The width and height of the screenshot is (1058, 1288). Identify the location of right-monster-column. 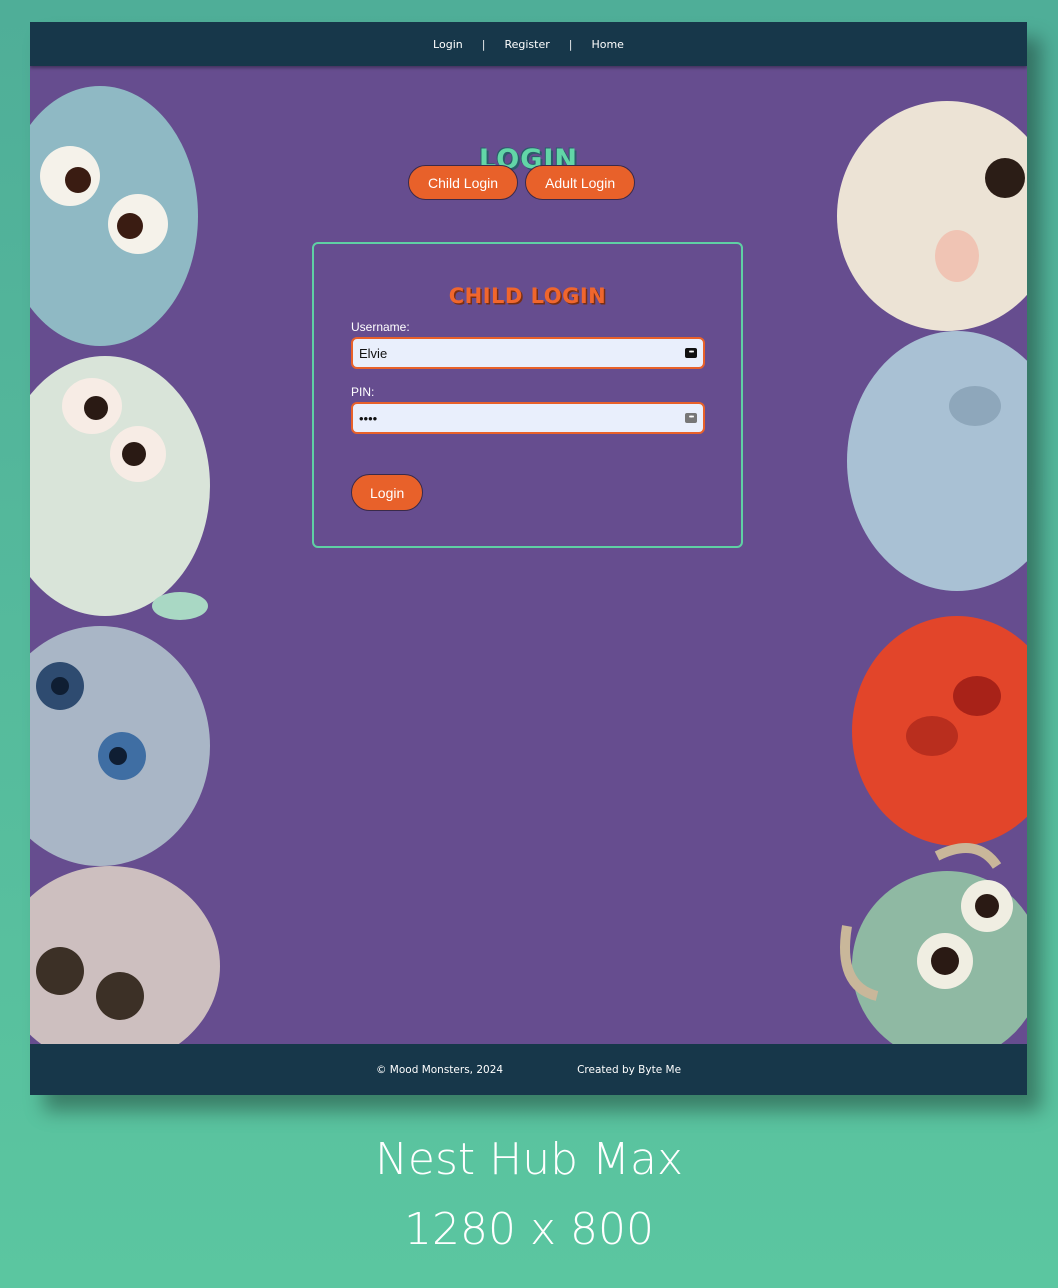
(932, 572).